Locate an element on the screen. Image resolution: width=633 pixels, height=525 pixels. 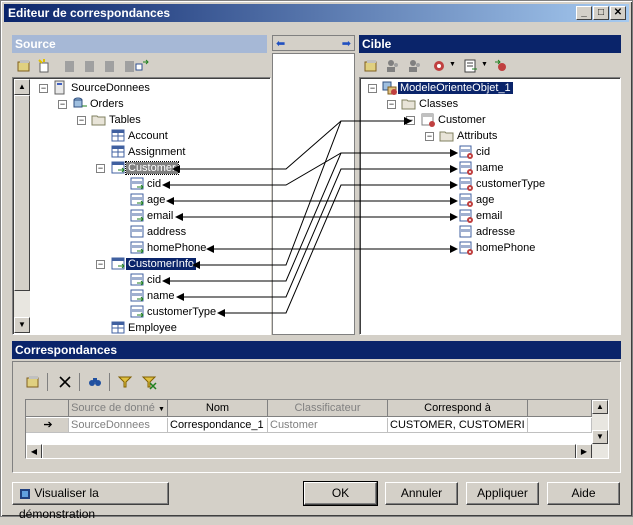
tree-node: Assignment is located at coordinates (148, 152).